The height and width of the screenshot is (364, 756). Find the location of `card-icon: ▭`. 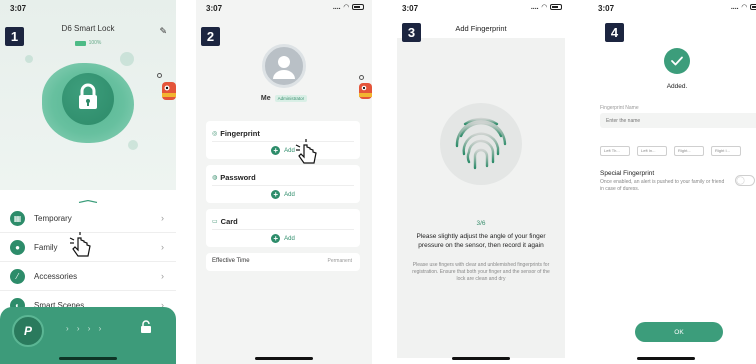

card-icon: ▭ is located at coordinates (215, 222).